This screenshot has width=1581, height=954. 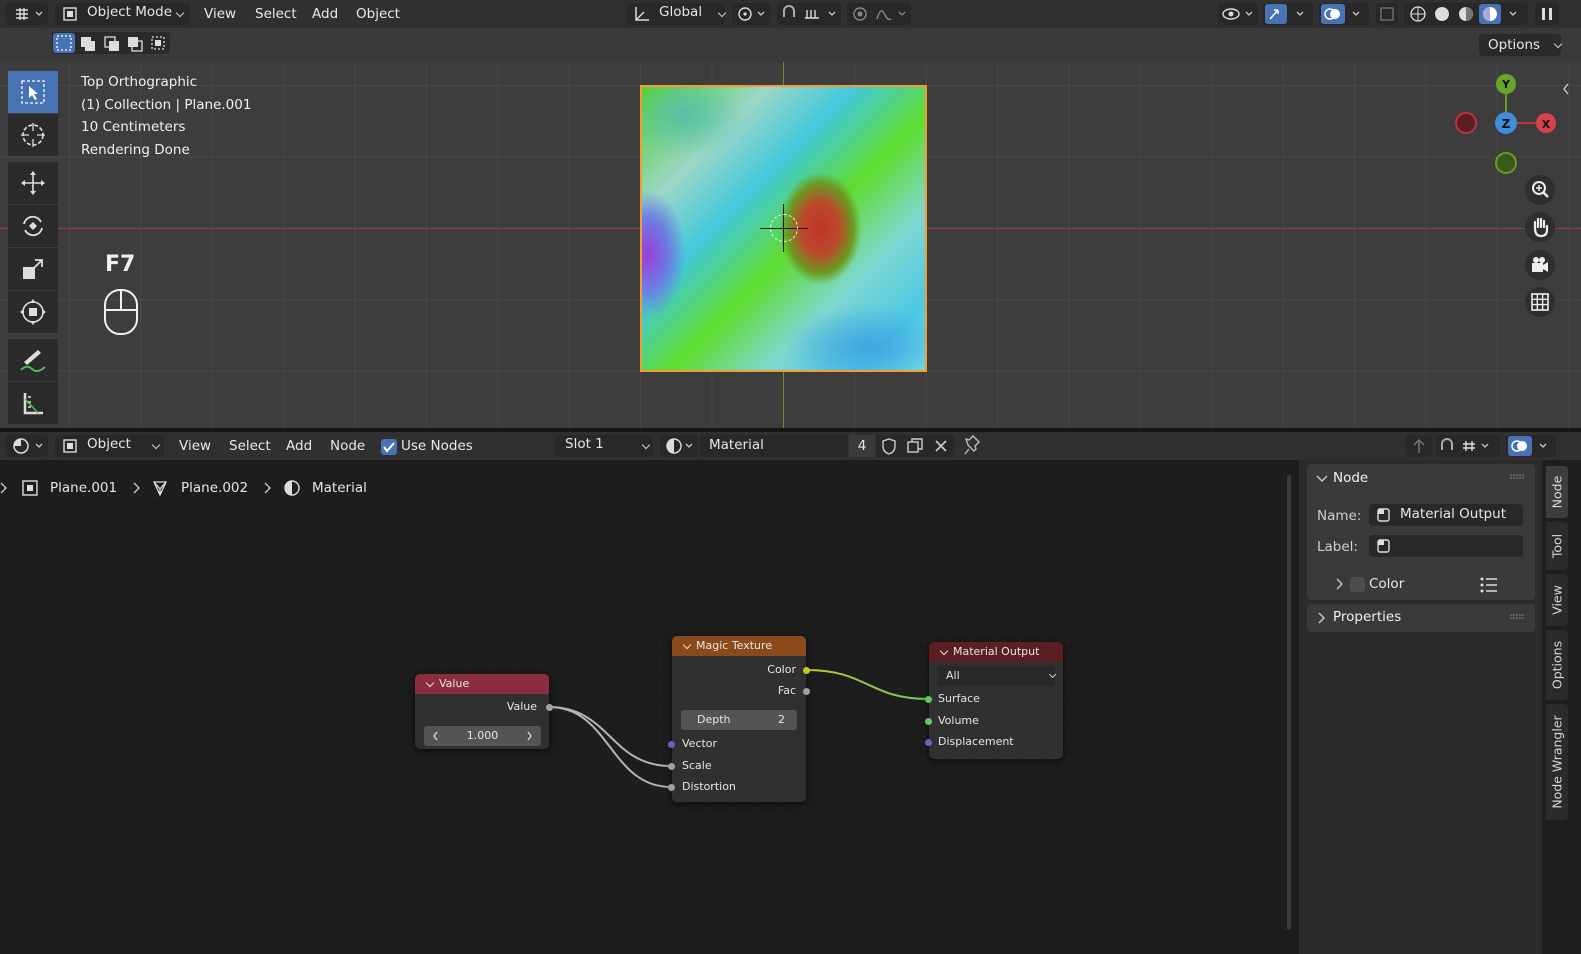 What do you see at coordinates (879, 14) in the screenshot?
I see `proportional-editing` at bounding box center [879, 14].